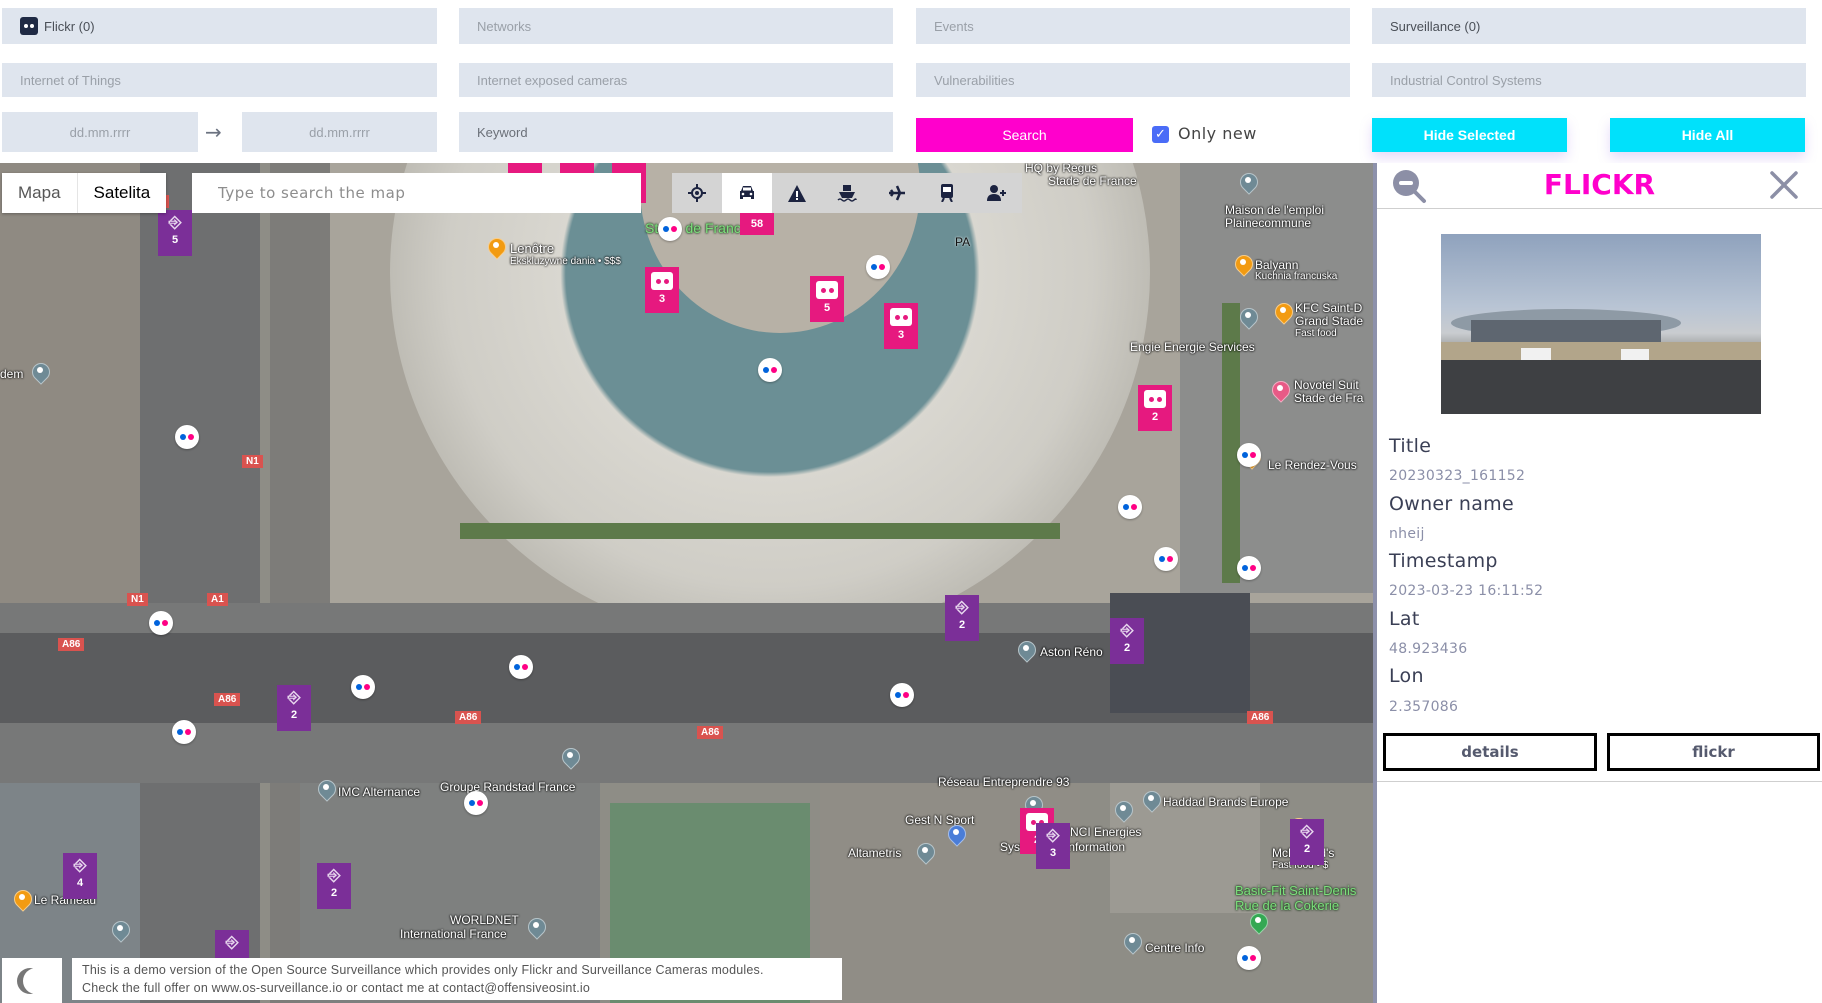  I want to click on flickr-cluster-marker: 5, so click(827, 299).